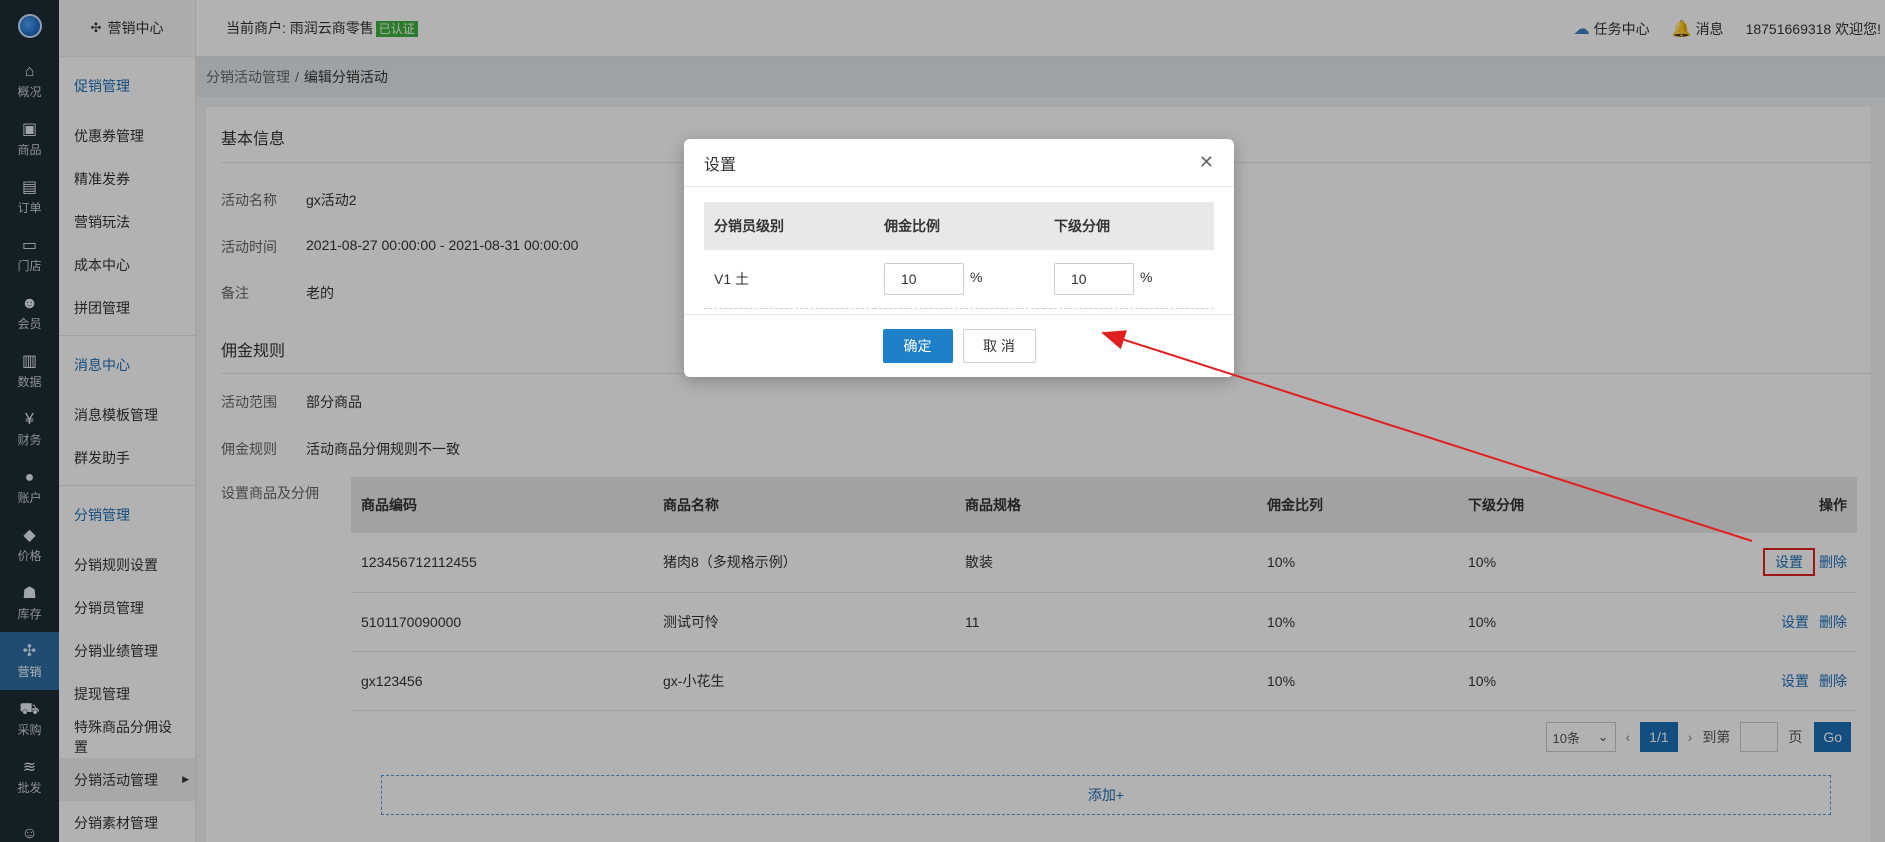  Describe the element at coordinates (924, 278) in the screenshot. I see `commission-rate-input: 10` at that location.